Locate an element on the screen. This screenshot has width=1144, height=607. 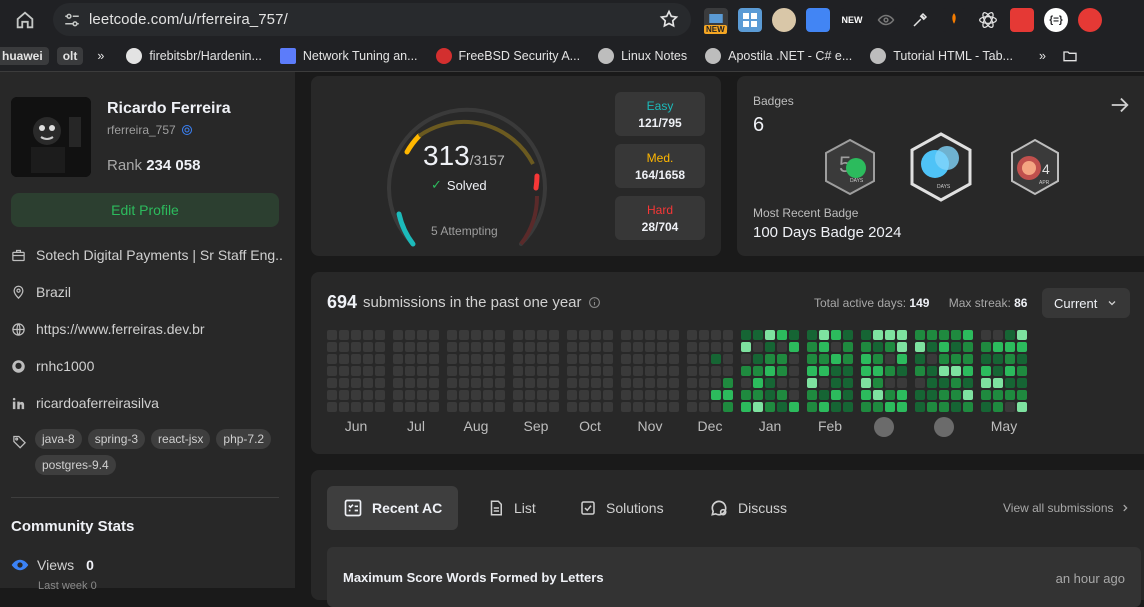
extension-icon: NEW is located at coordinates (716, 21).